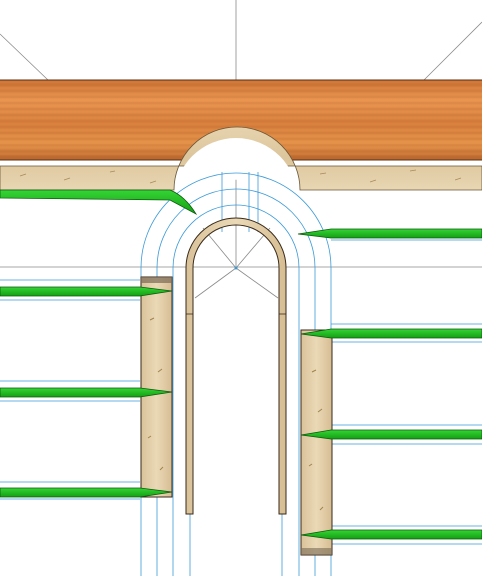 This screenshot has width=482, height=576. What do you see at coordinates (24, 57) in the screenshot?
I see `diagonal-left` at bounding box center [24, 57].